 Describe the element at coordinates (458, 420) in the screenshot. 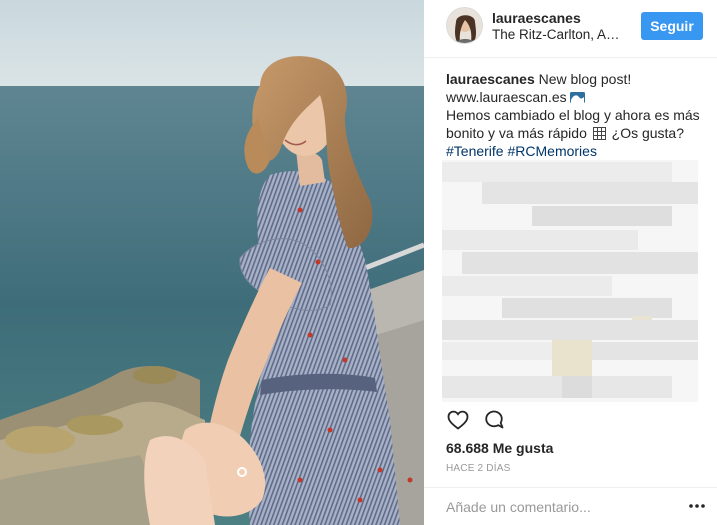

I see `heart-icon` at that location.